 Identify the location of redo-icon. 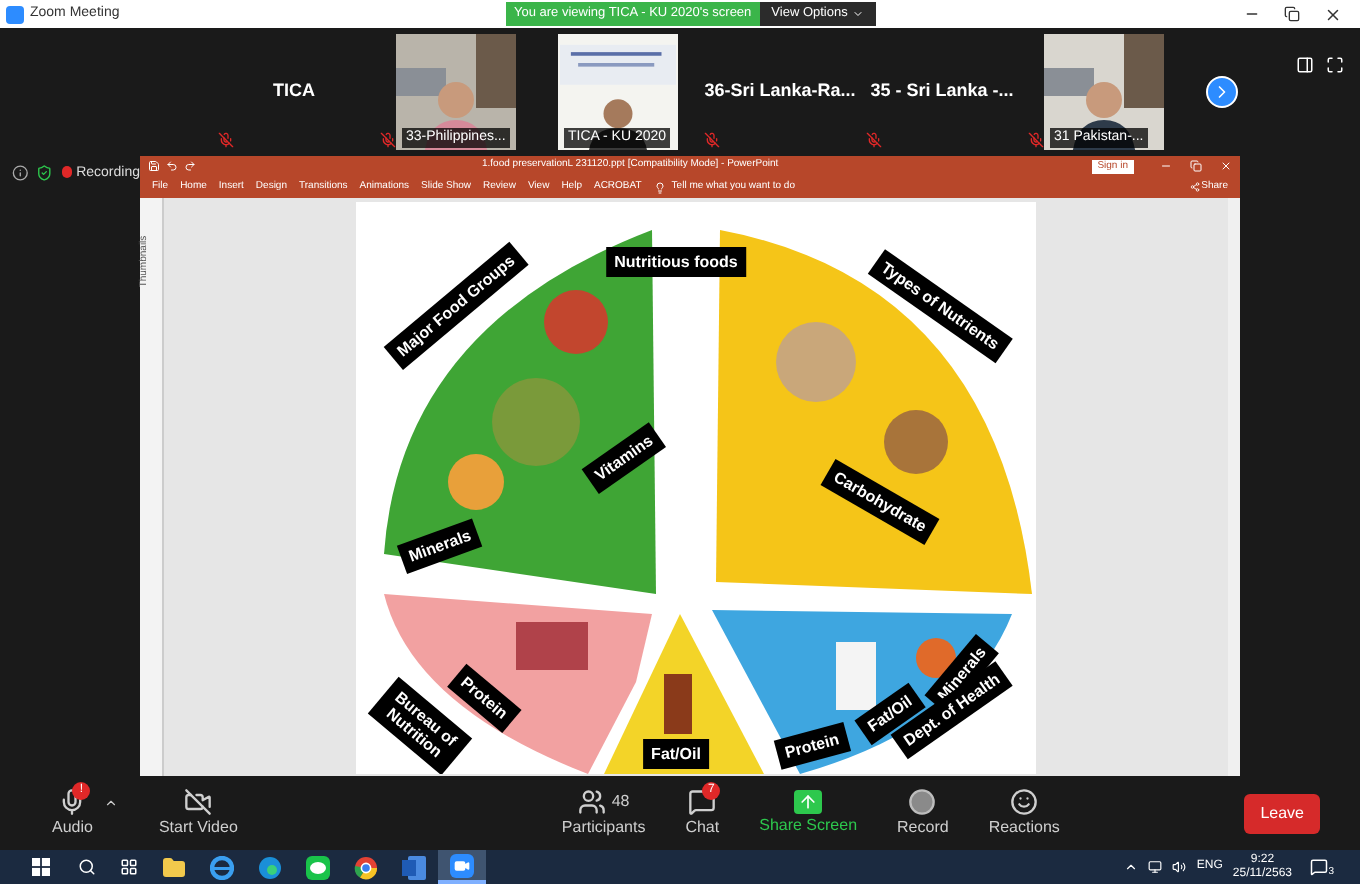
(190, 166).